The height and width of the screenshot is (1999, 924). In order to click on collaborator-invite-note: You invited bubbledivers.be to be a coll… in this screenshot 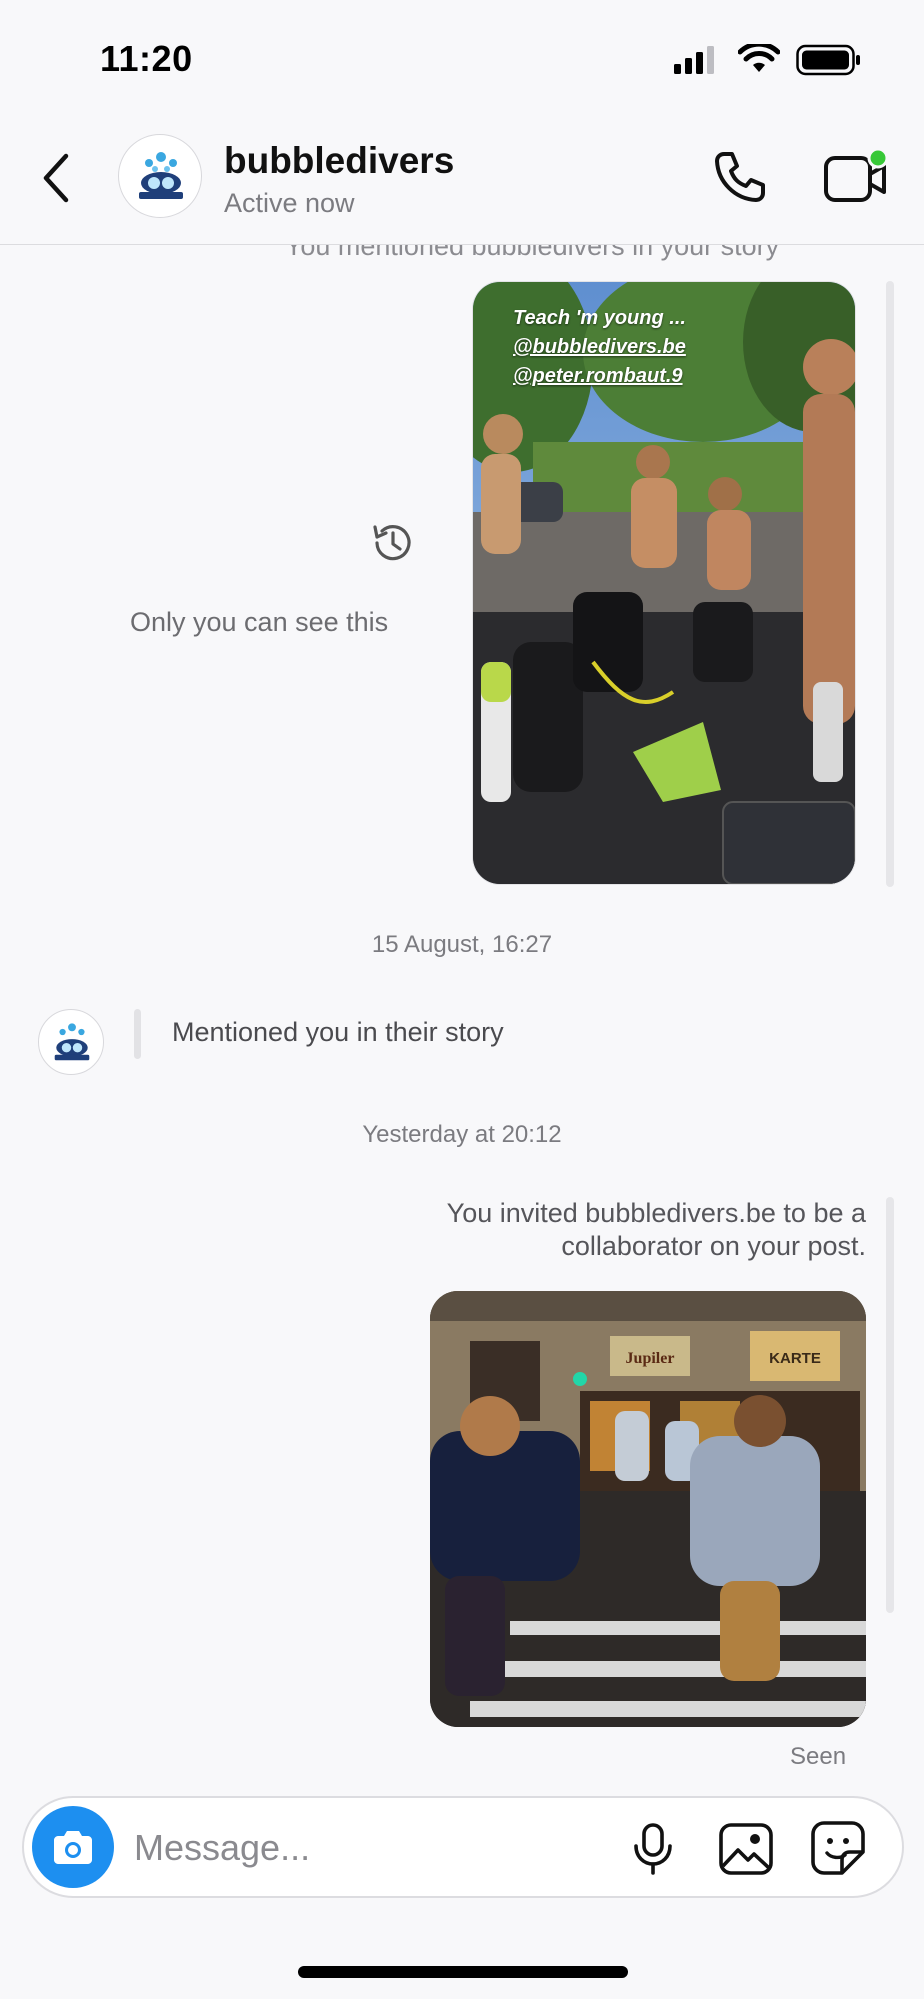, I will do `click(656, 1229)`.